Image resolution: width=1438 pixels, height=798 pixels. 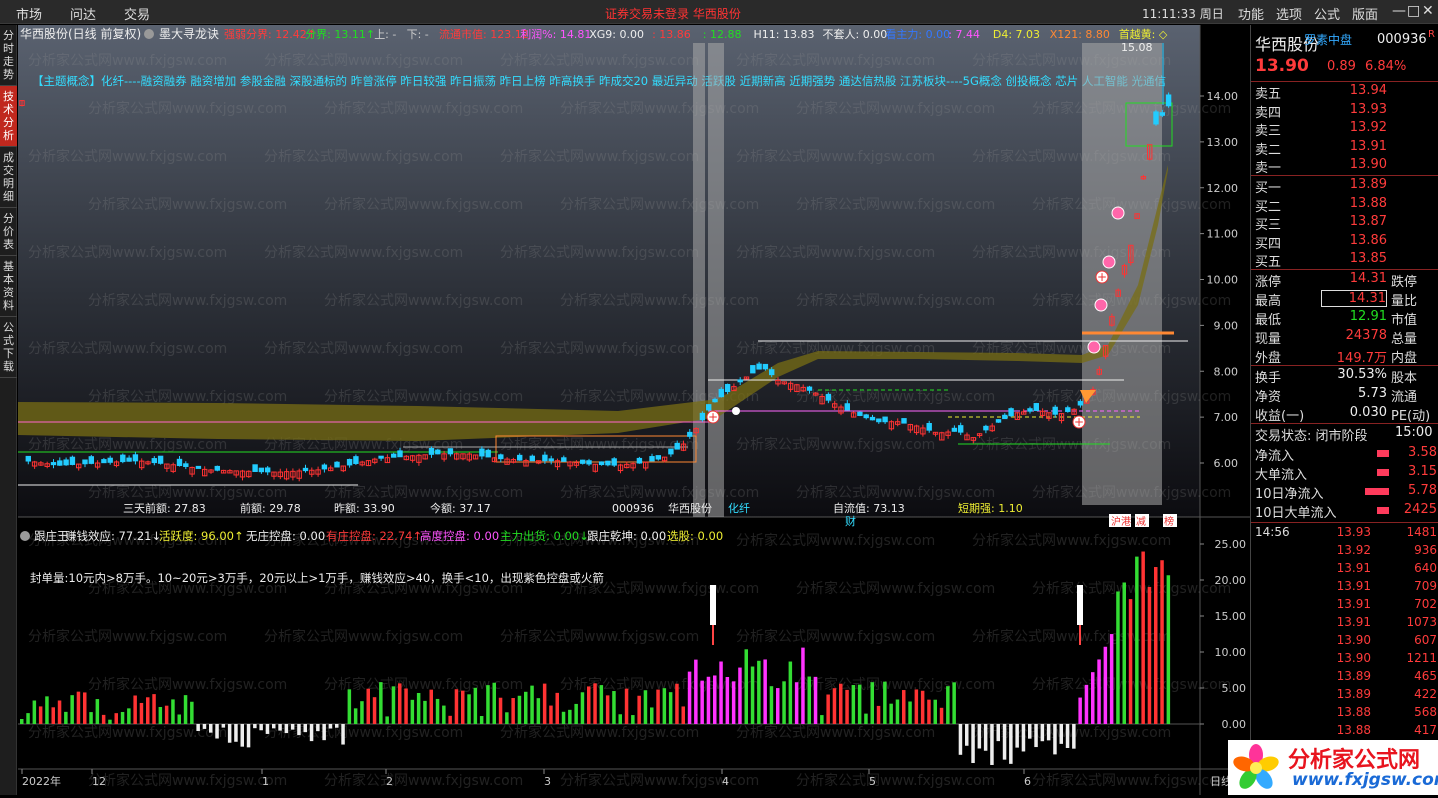 What do you see at coordinates (149, 34) in the screenshot?
I see `formula-dropdown-icon` at bounding box center [149, 34].